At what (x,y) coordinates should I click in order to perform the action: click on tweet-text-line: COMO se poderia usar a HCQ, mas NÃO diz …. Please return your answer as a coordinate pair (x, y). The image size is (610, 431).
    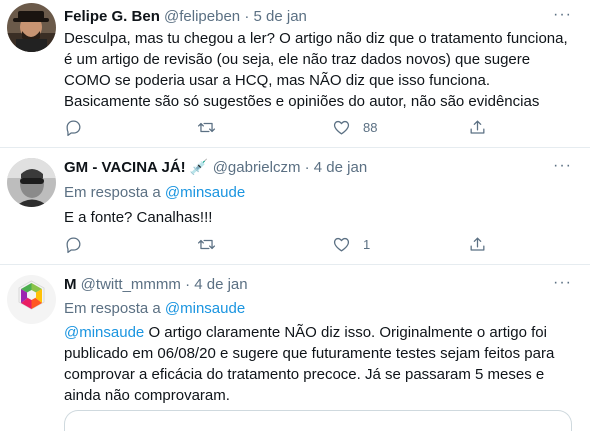
    Looking at the image, I should click on (277, 80).